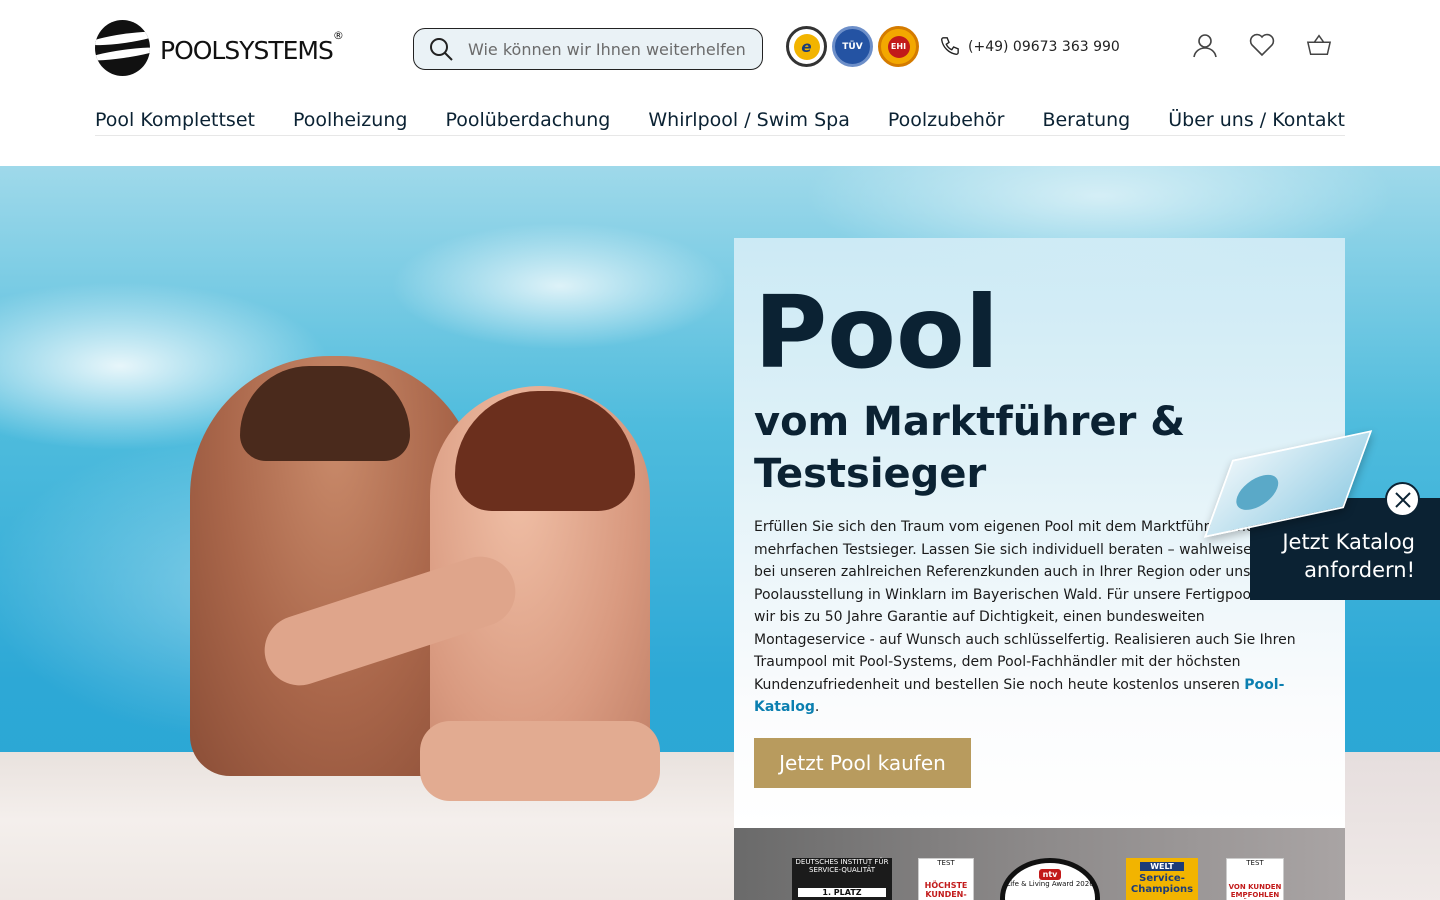 This screenshot has height=900, width=1440. What do you see at coordinates (946, 879) in the screenshot?
I see `award-test-kunden: TEST HÖCHSTE KUNDEN-` at bounding box center [946, 879].